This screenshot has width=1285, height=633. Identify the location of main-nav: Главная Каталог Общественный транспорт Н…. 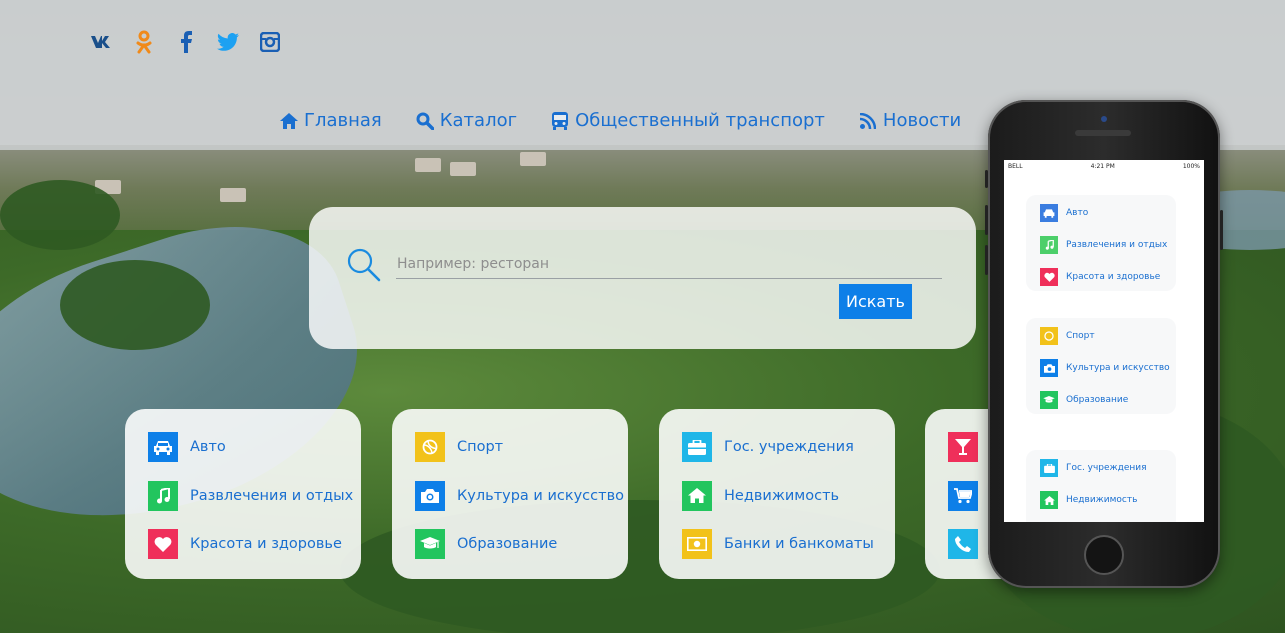
(656, 120).